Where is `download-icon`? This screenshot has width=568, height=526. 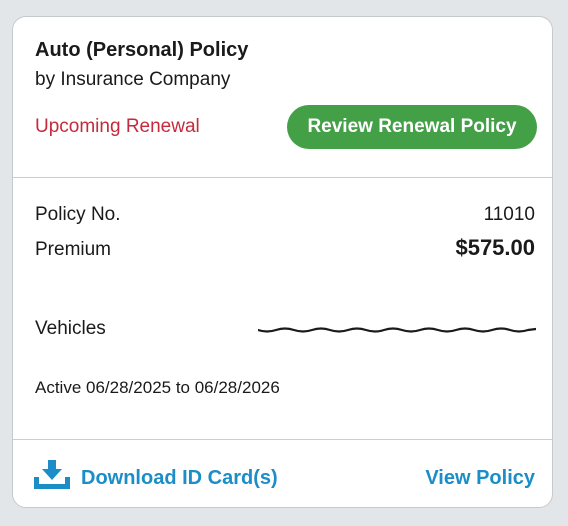 download-icon is located at coordinates (52, 474).